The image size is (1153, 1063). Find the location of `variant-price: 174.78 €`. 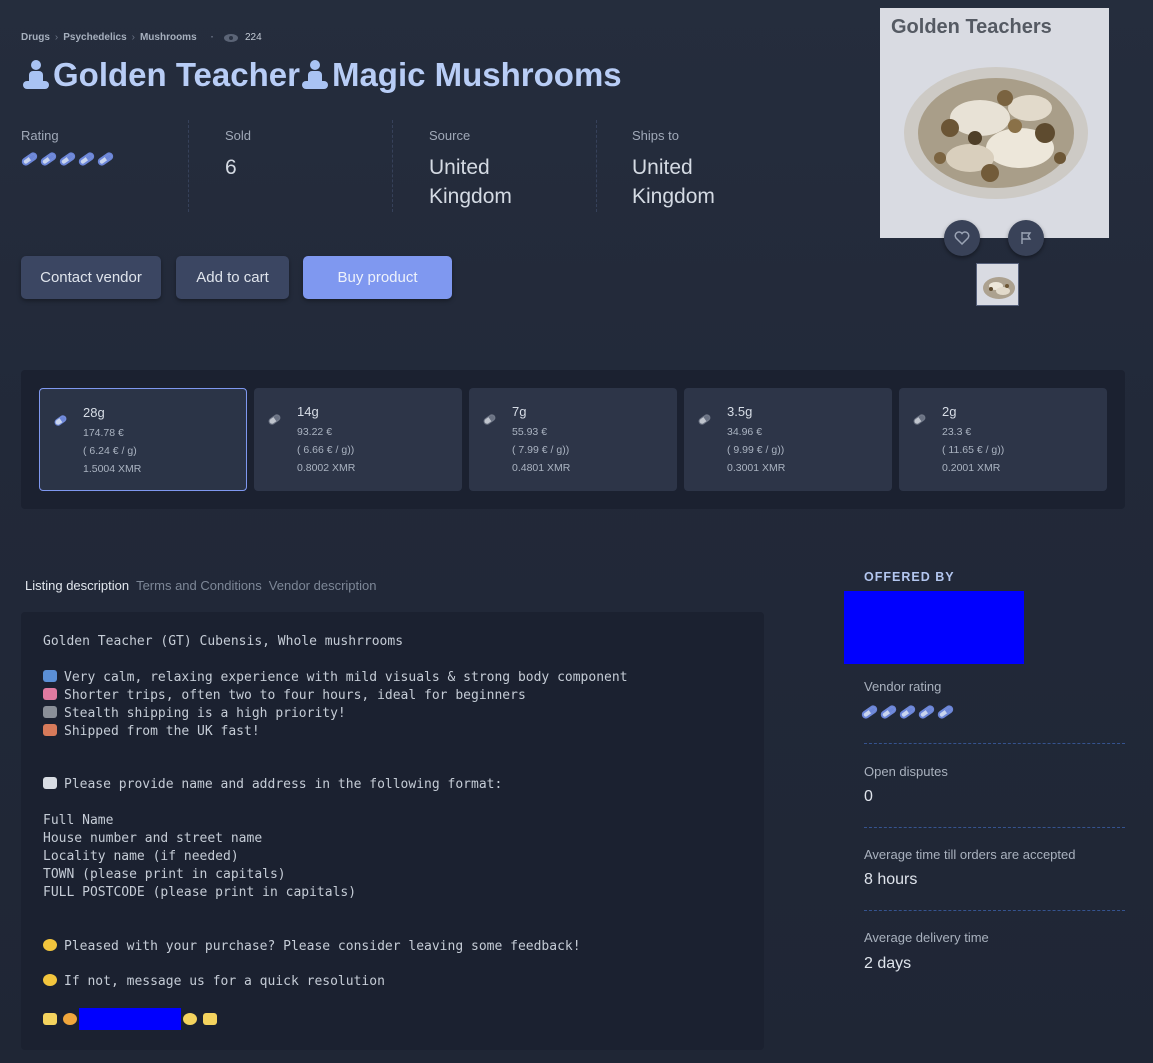

variant-price: 174.78 € is located at coordinates (103, 433).